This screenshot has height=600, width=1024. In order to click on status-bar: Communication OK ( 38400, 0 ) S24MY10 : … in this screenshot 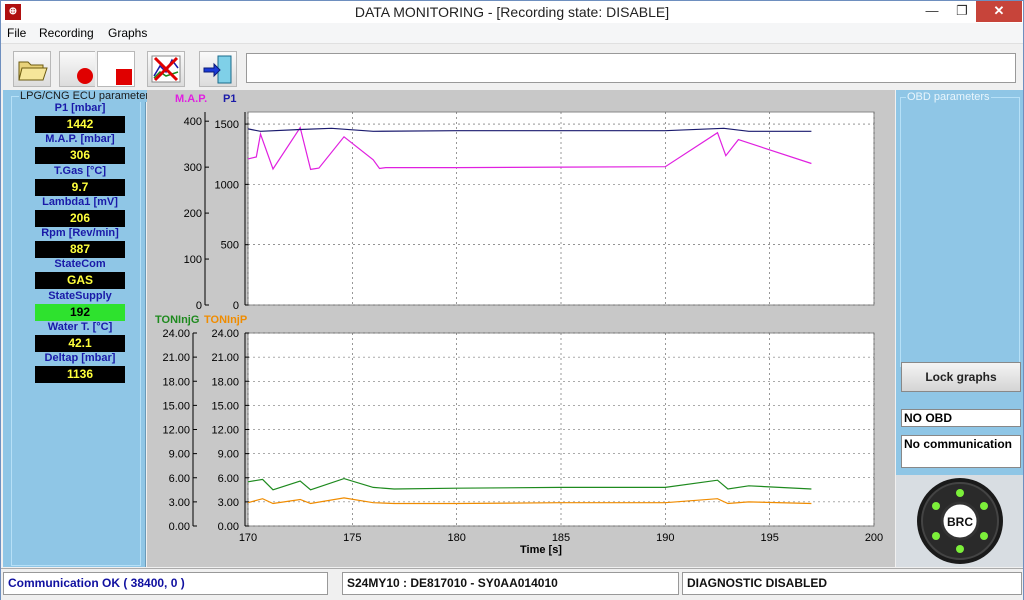, I will do `click(512, 584)`.